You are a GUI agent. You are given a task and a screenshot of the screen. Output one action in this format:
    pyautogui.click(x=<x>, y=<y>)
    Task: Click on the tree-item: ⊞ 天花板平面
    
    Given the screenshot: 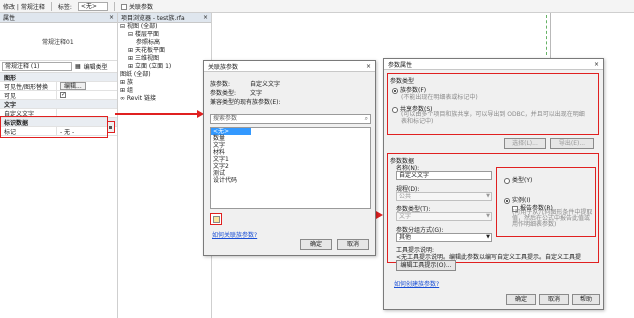 What is the action you would take?
    pyautogui.click(x=164, y=51)
    